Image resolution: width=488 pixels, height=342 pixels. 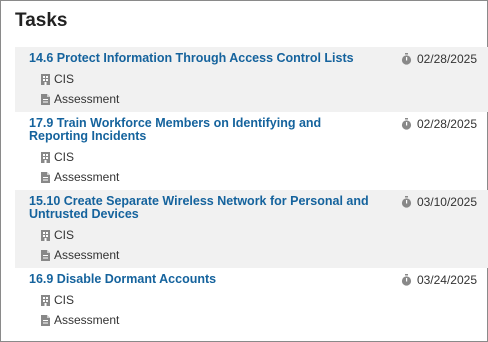 I want to click on task-due-date: 03/10/2025, so click(x=439, y=202).